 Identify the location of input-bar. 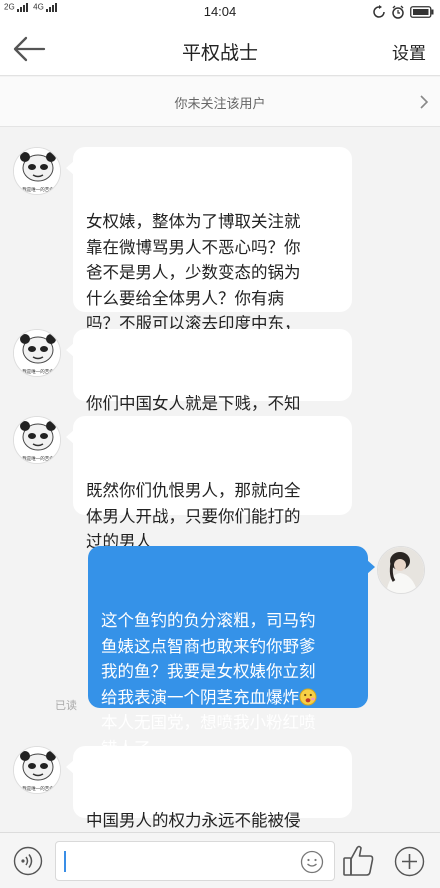
(220, 860).